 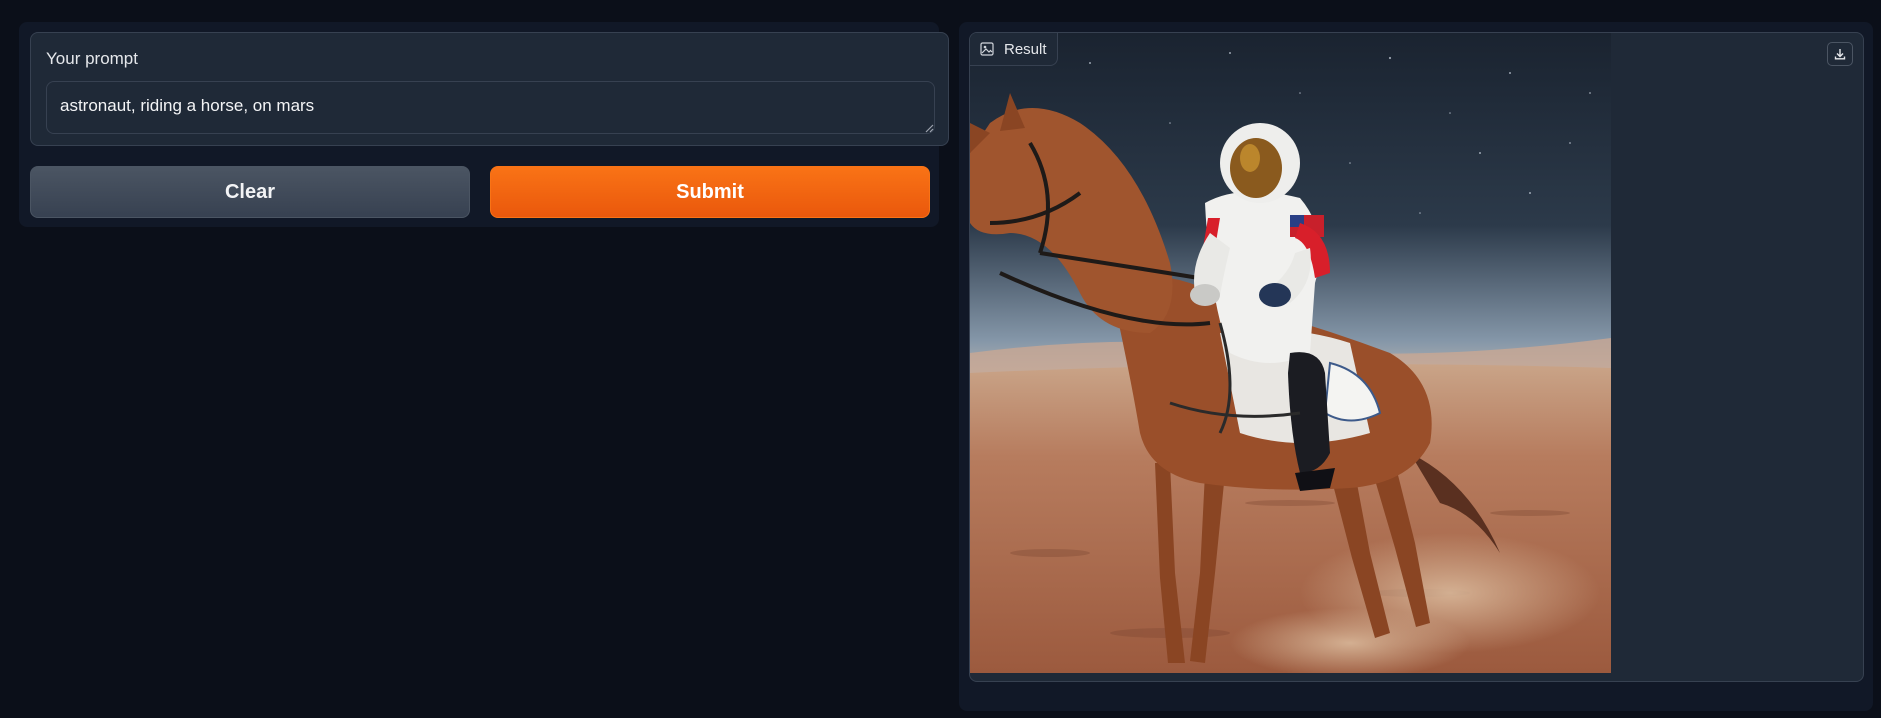 What do you see at coordinates (710, 192) in the screenshot?
I see `submit-button: Submit` at bounding box center [710, 192].